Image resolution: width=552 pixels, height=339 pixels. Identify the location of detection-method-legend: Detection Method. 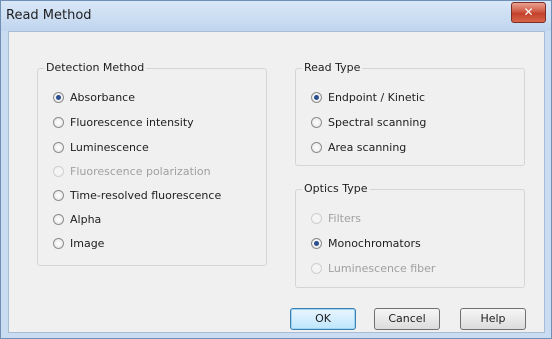
(95, 67).